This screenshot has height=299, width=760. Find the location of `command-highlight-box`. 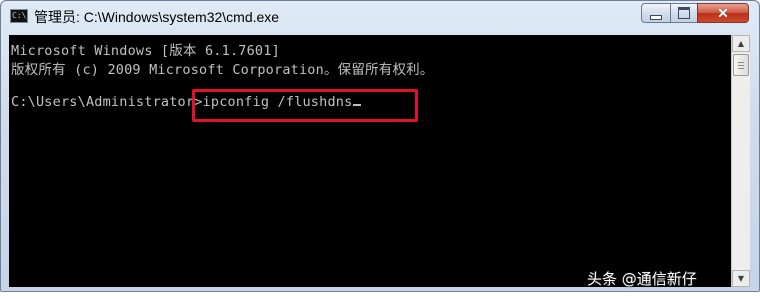

command-highlight-box is located at coordinates (305, 105).